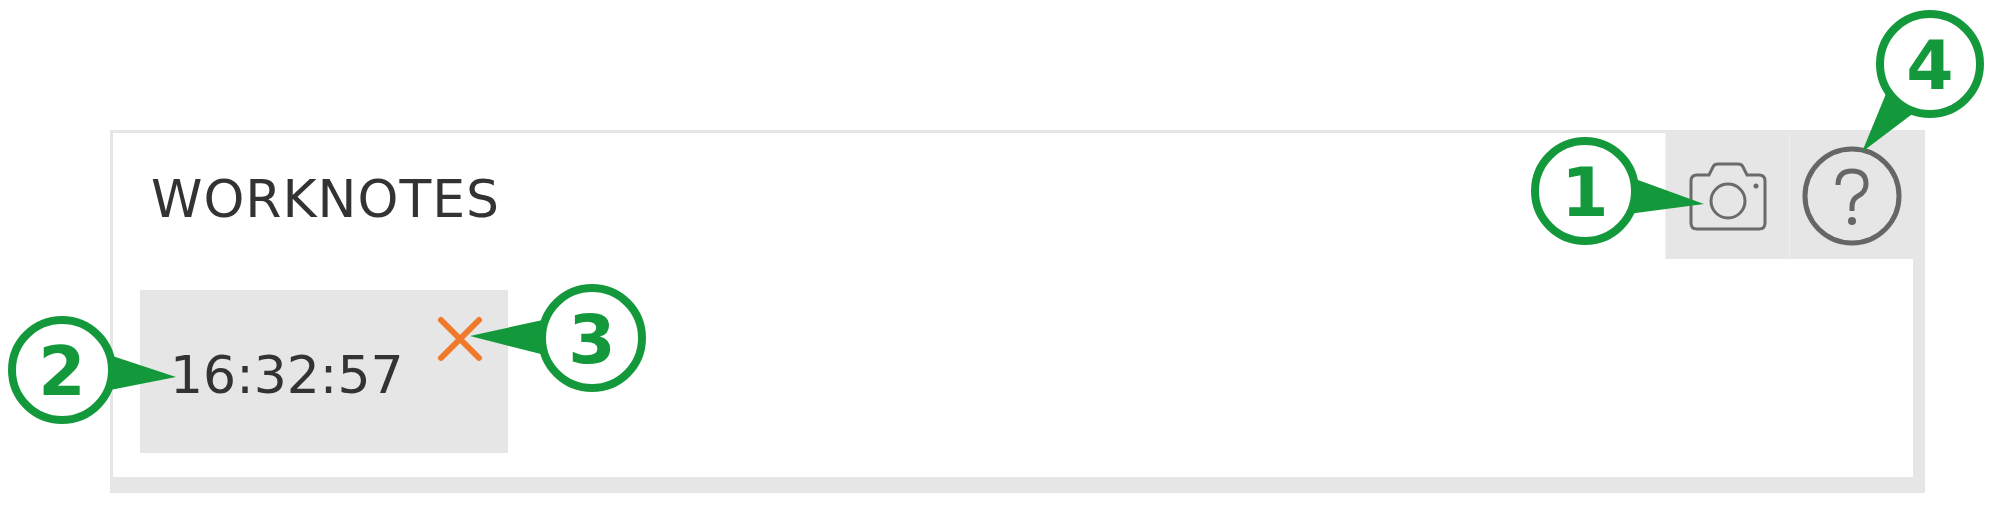  Describe the element at coordinates (62, 371) in the screenshot. I see `callout-number: 2` at that location.